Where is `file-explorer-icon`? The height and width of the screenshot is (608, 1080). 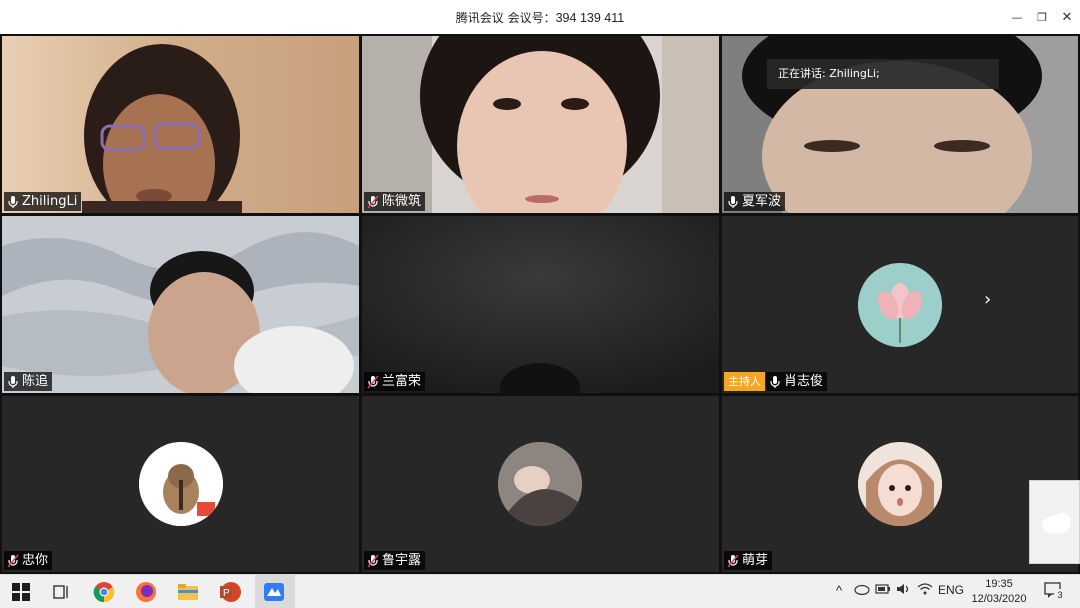 file-explorer-icon is located at coordinates (188, 592).